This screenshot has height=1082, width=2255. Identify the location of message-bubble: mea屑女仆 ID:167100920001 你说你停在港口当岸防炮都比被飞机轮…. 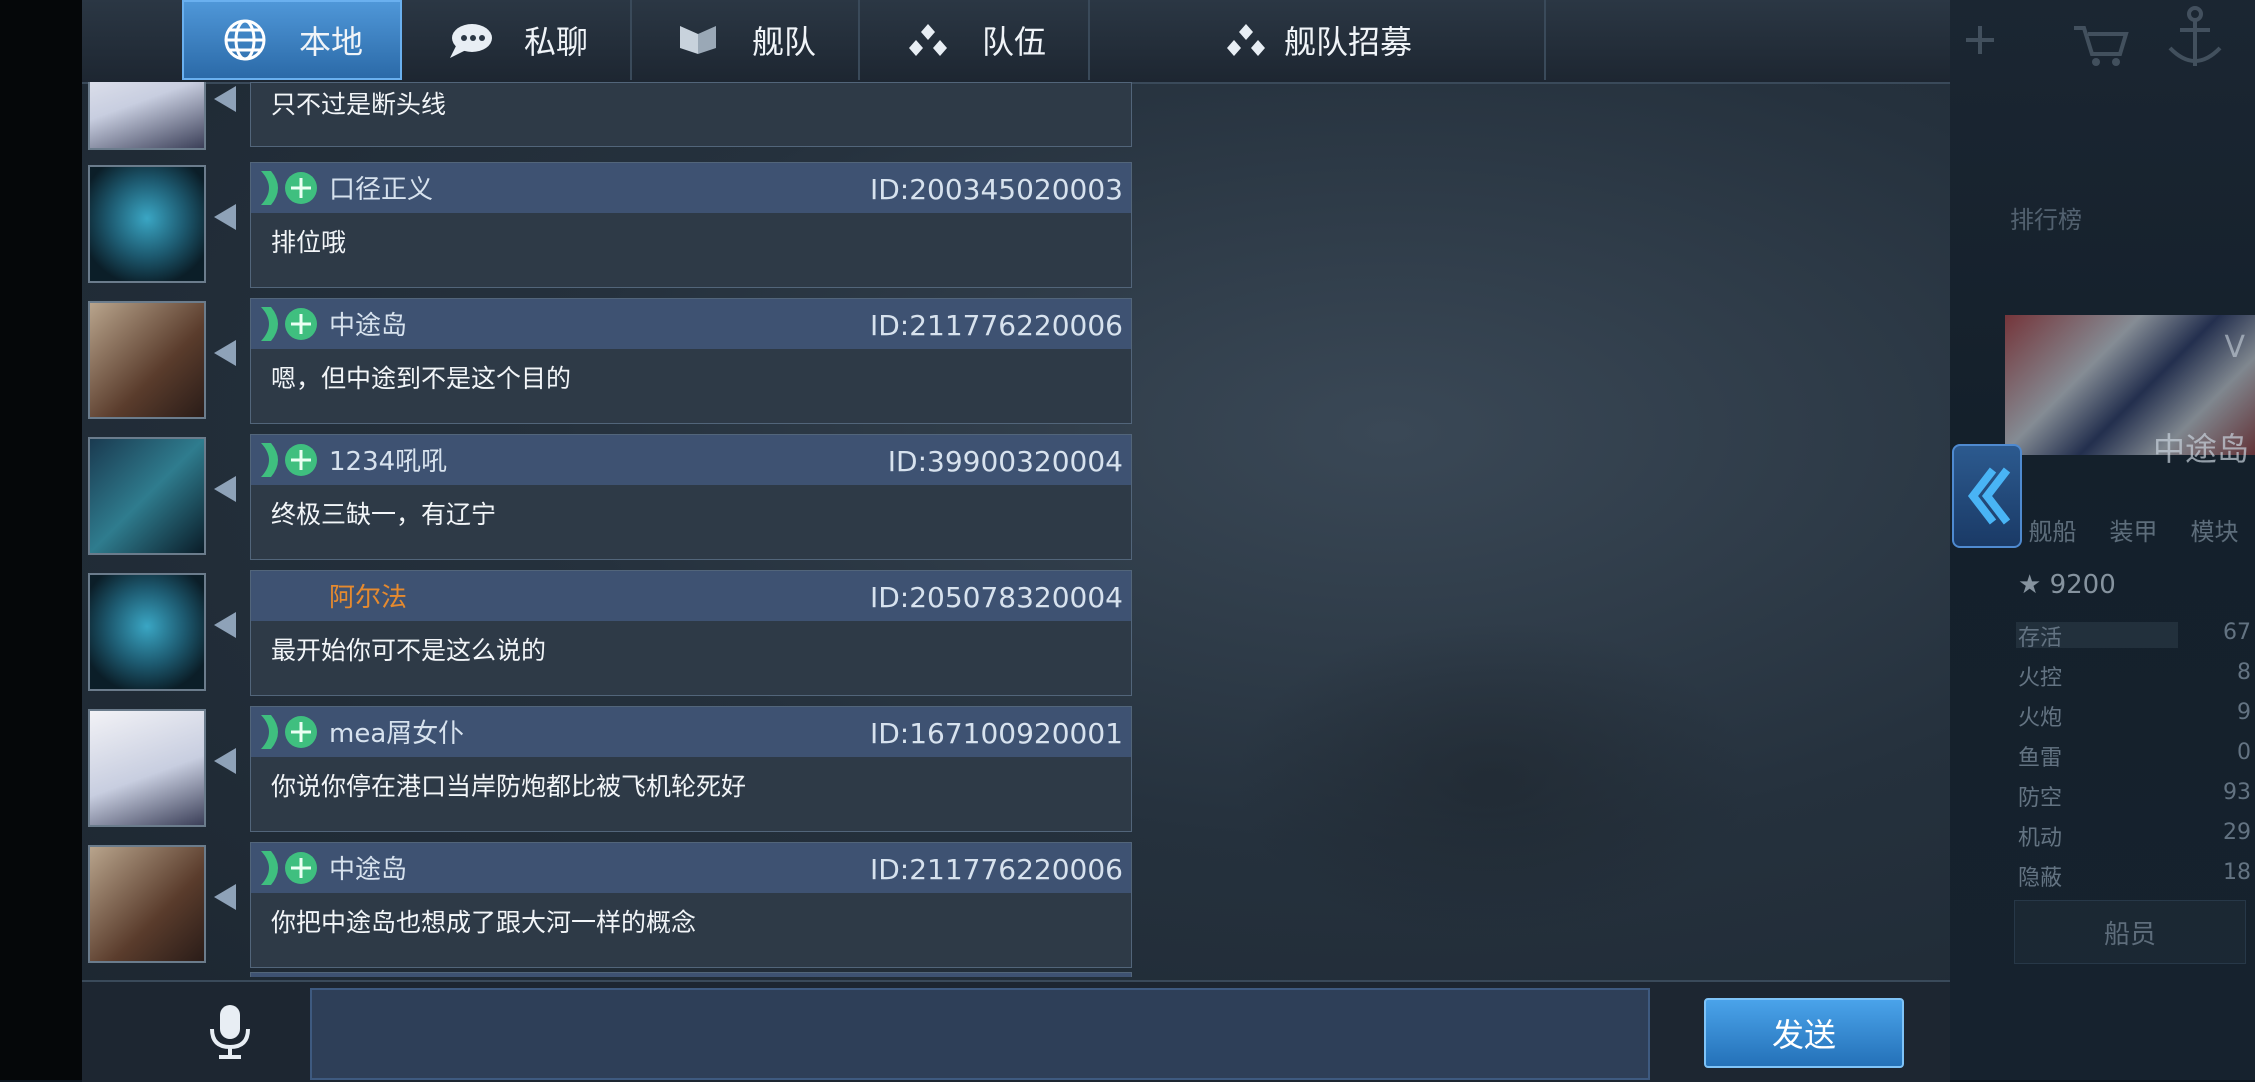
(691, 769).